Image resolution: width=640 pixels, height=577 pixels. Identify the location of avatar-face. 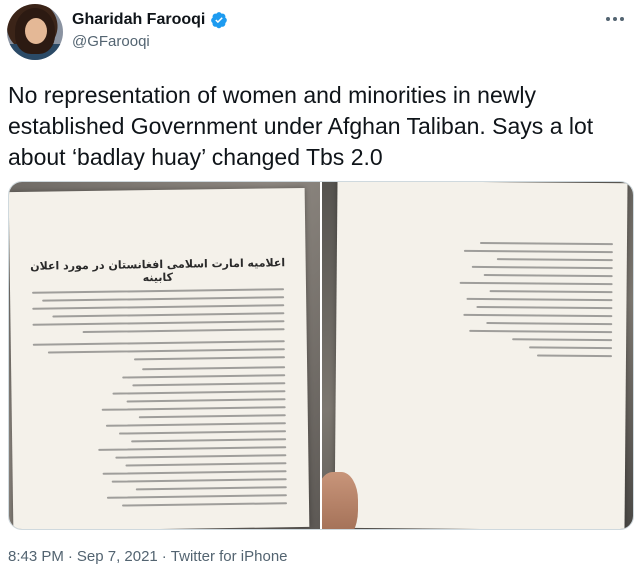
(36, 31).